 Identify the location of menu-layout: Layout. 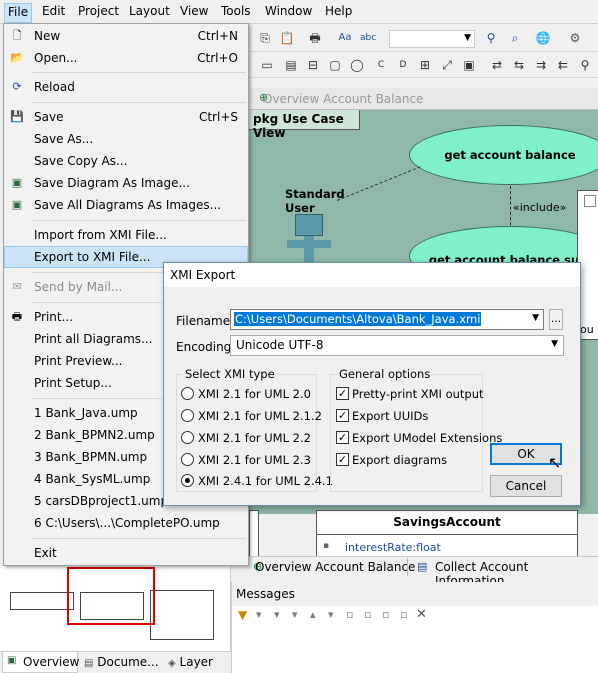
(149, 11).